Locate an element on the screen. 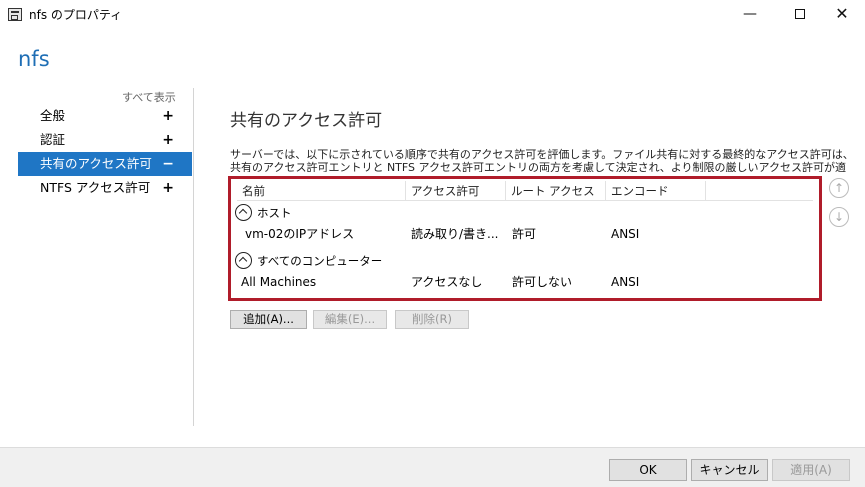 Image resolution: width=865 pixels, height=487 pixels. table-row: All Machines アクセスなし 許可しない ANSI is located at coordinates (525, 282).